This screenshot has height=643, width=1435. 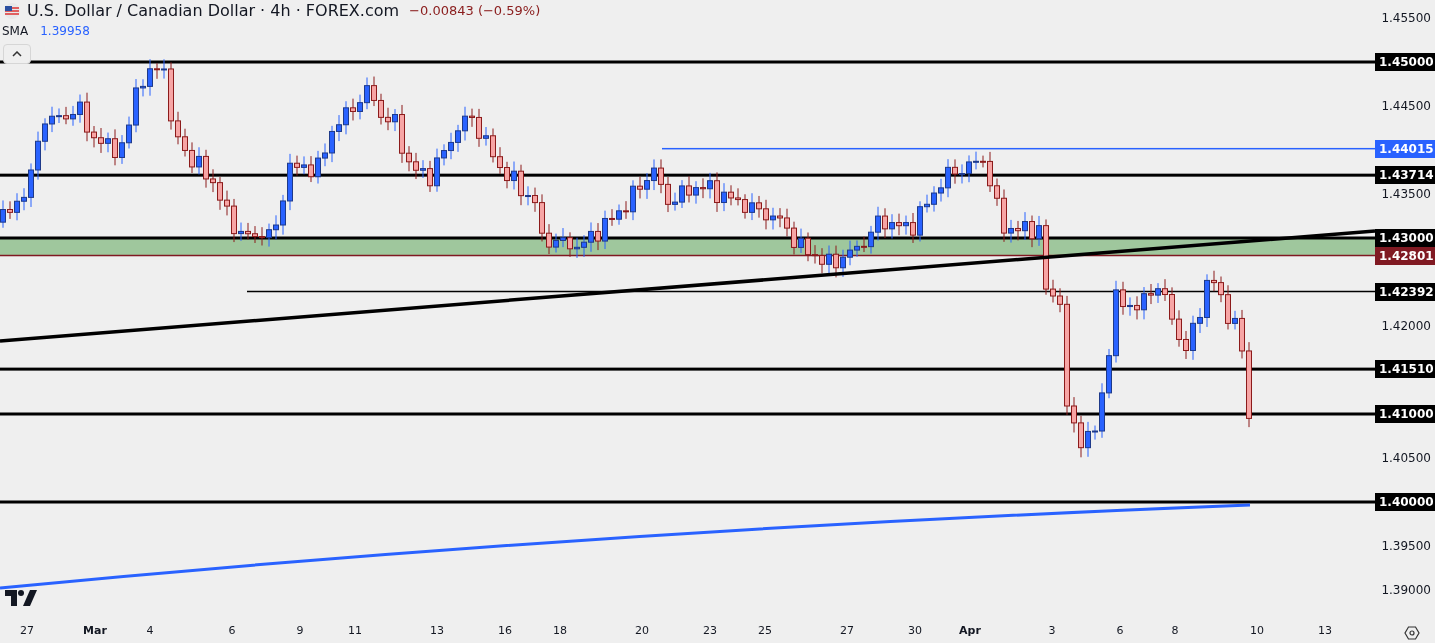 What do you see at coordinates (12, 10) in the screenshot?
I see `flag-icon` at bounding box center [12, 10].